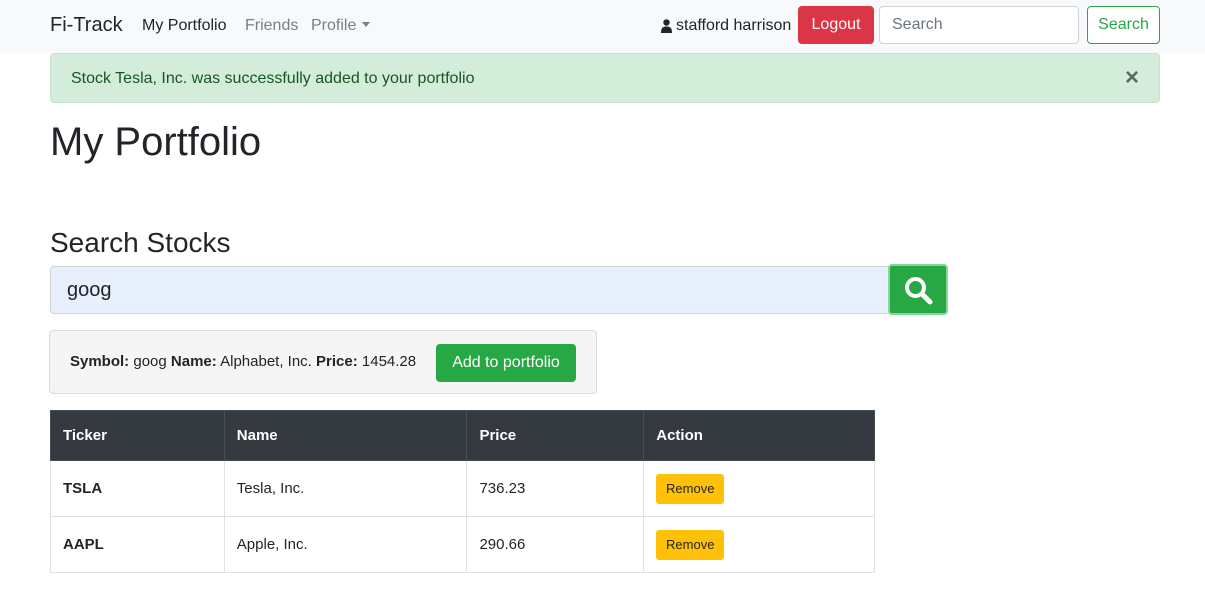 Image resolution: width=1205 pixels, height=604 pixels. What do you see at coordinates (759, 435) in the screenshot?
I see `header-action: Action` at bounding box center [759, 435].